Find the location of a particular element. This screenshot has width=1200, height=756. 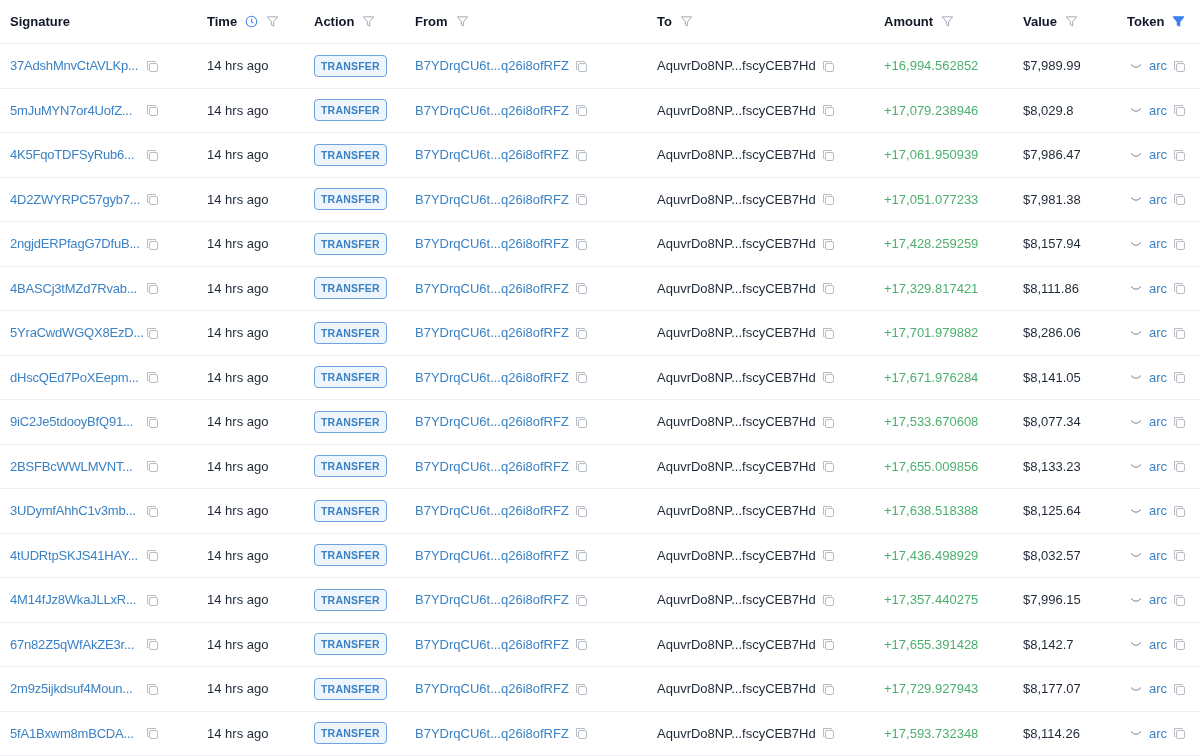

clock-icon is located at coordinates (252, 21).